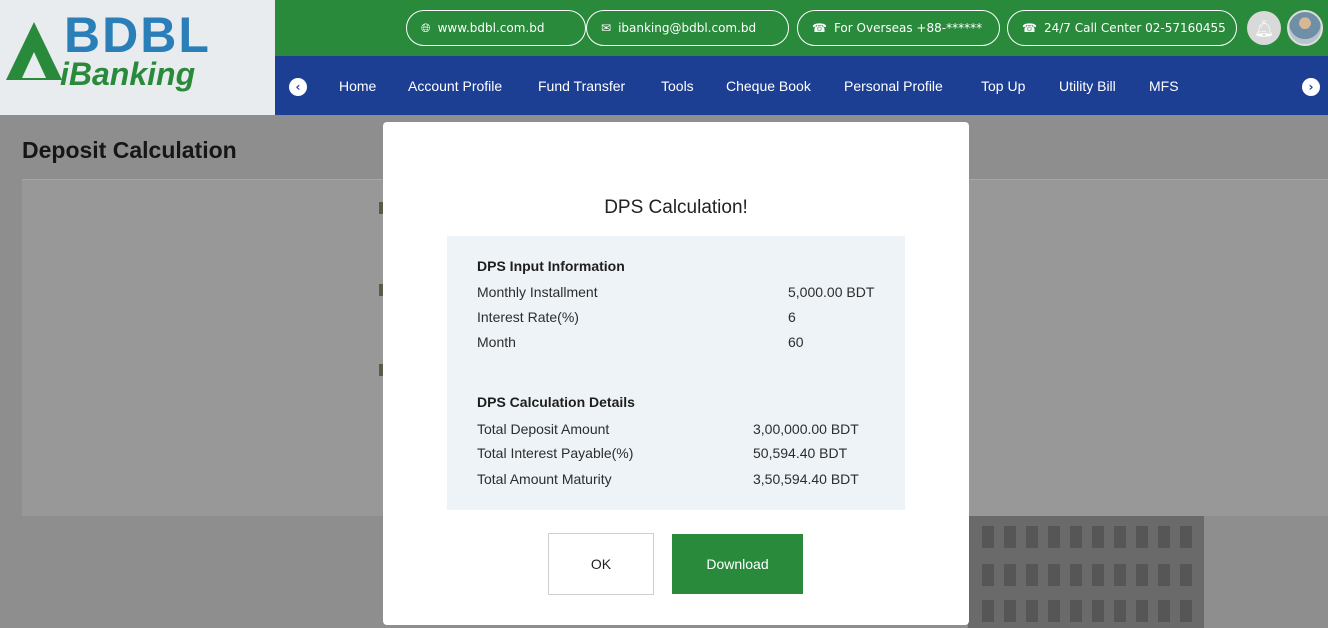 This screenshot has width=1328, height=628. What do you see at coordinates (601, 564) in the screenshot?
I see `ok-button: OK` at bounding box center [601, 564].